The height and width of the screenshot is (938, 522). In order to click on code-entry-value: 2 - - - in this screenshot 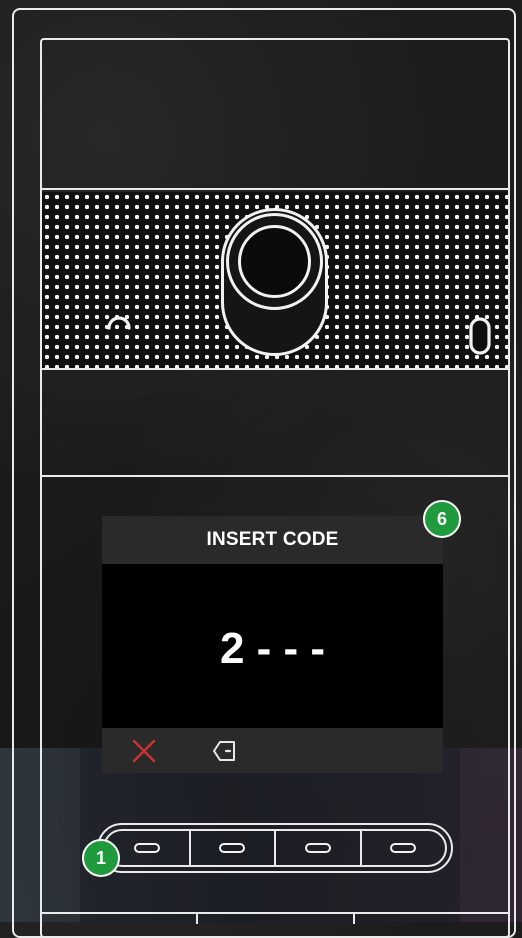, I will do `click(272, 648)`.